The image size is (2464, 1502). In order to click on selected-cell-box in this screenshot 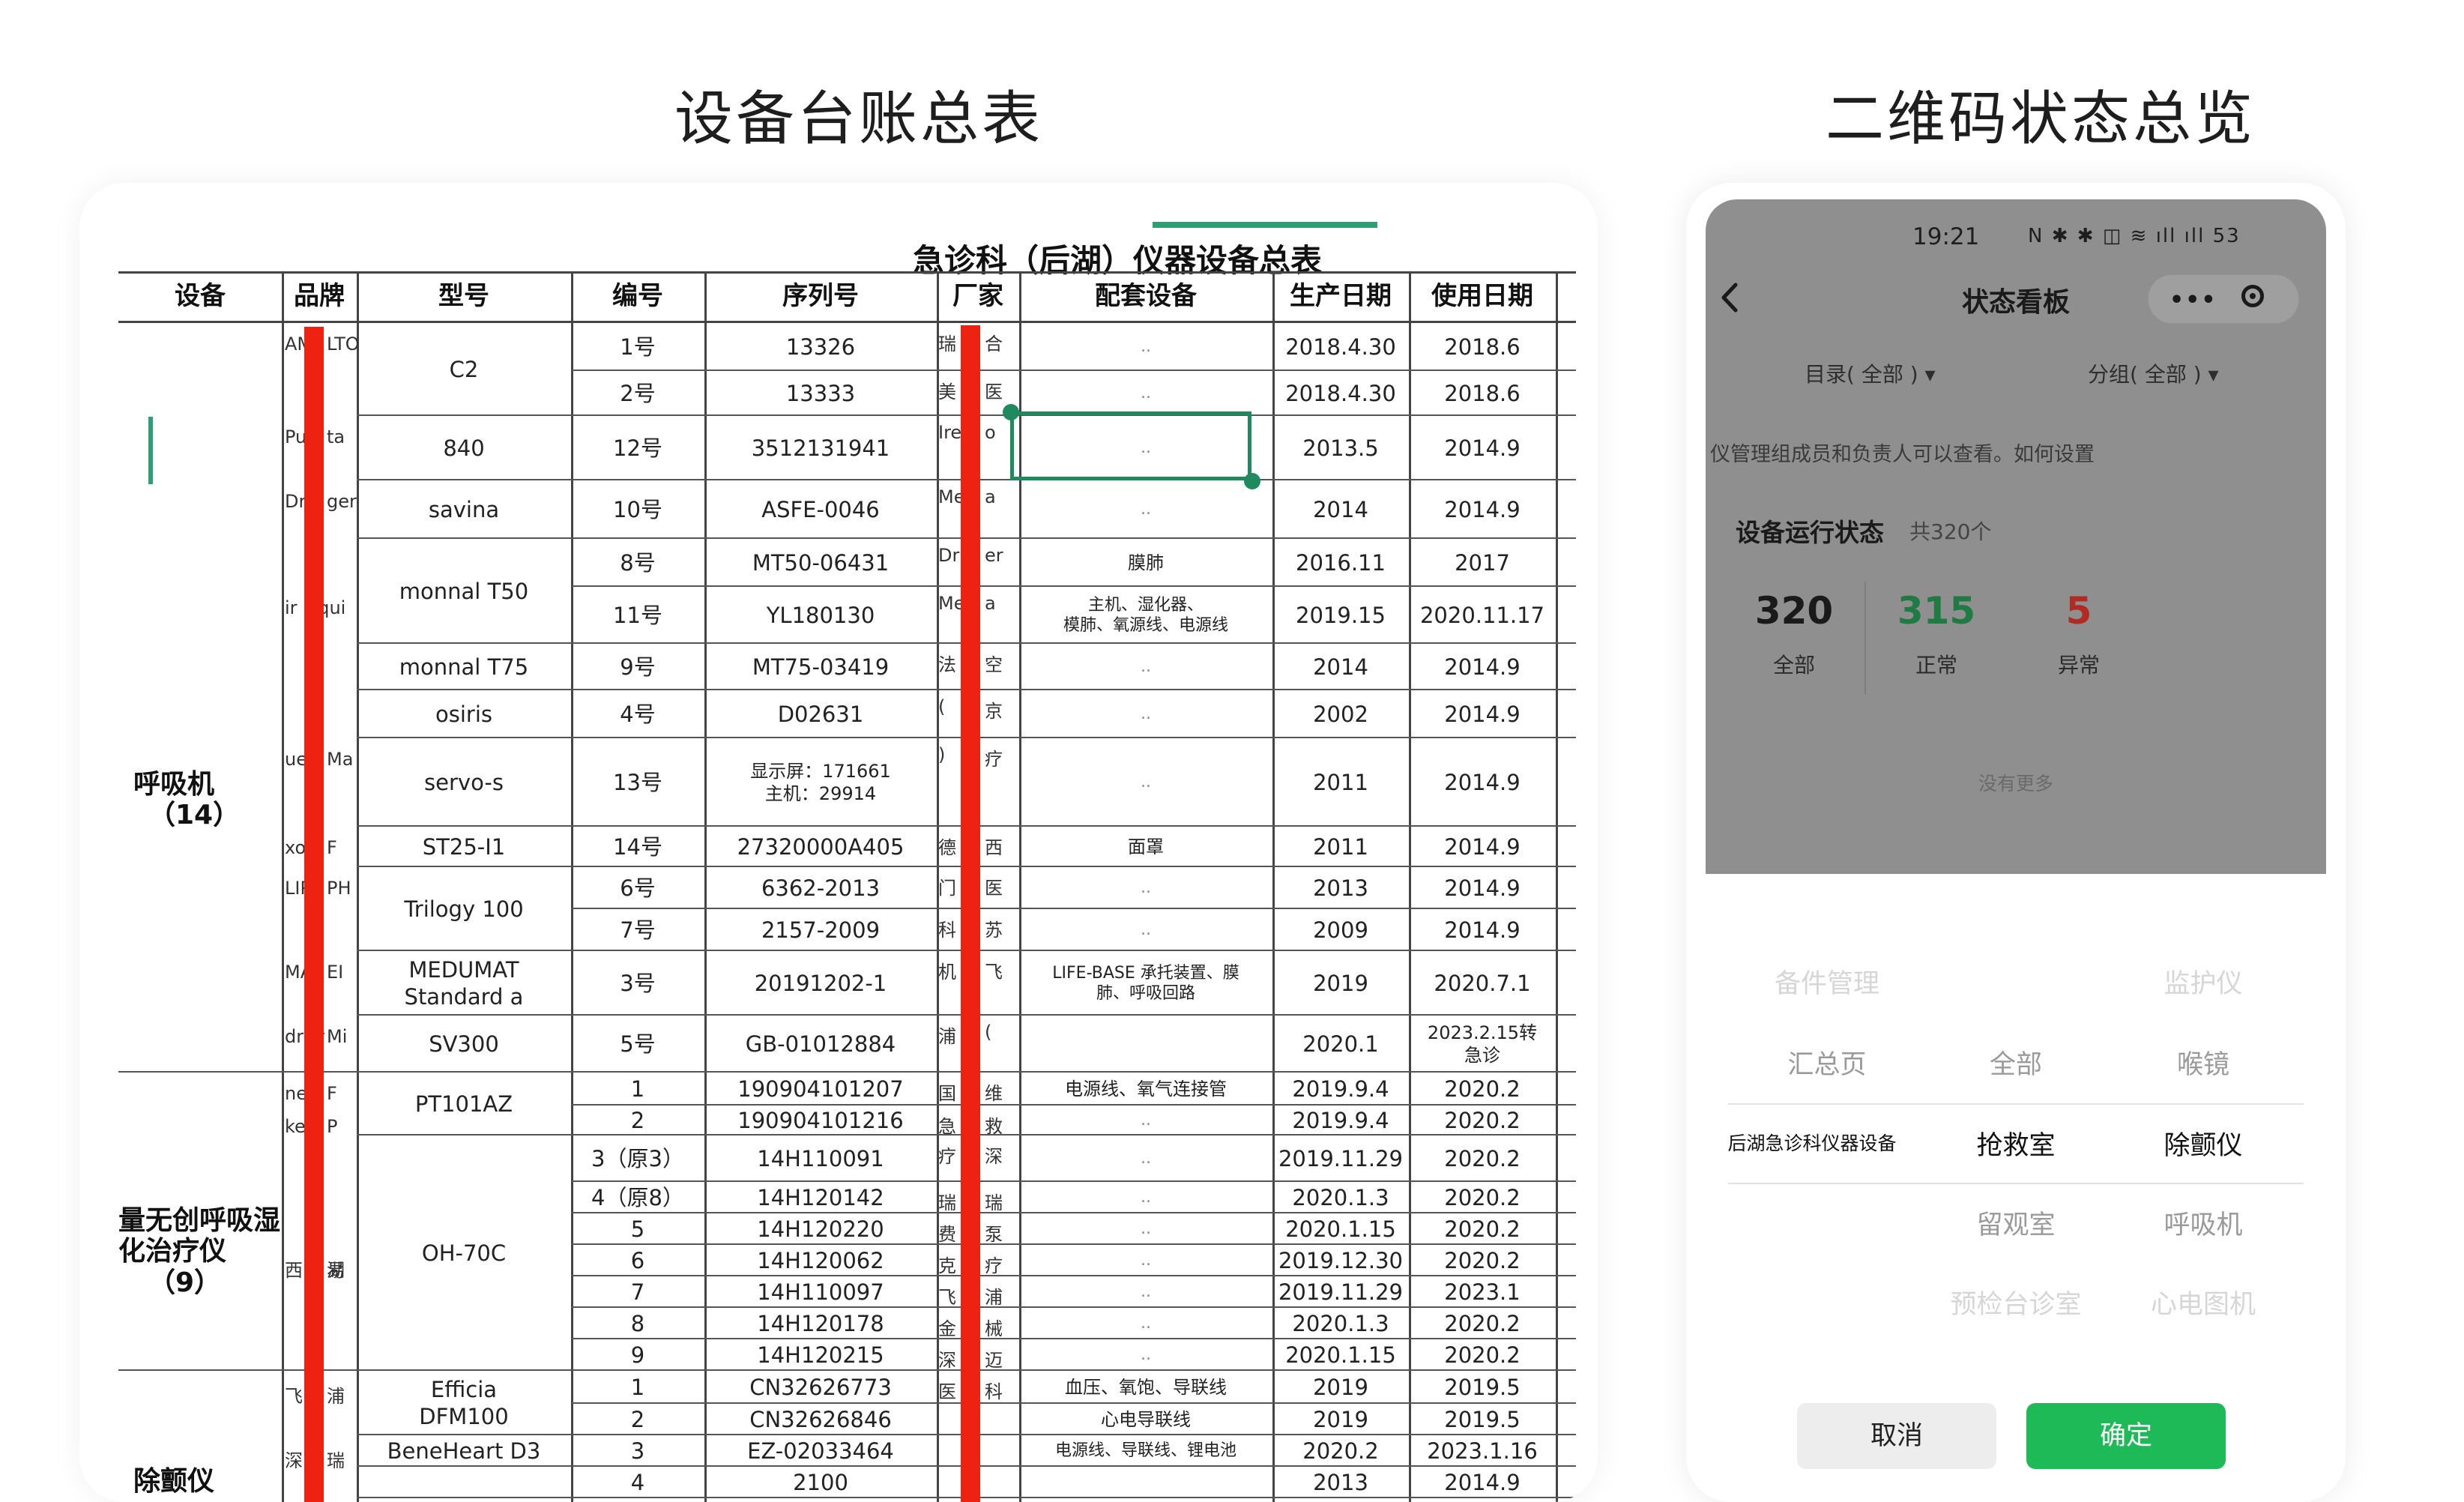, I will do `click(1130, 446)`.